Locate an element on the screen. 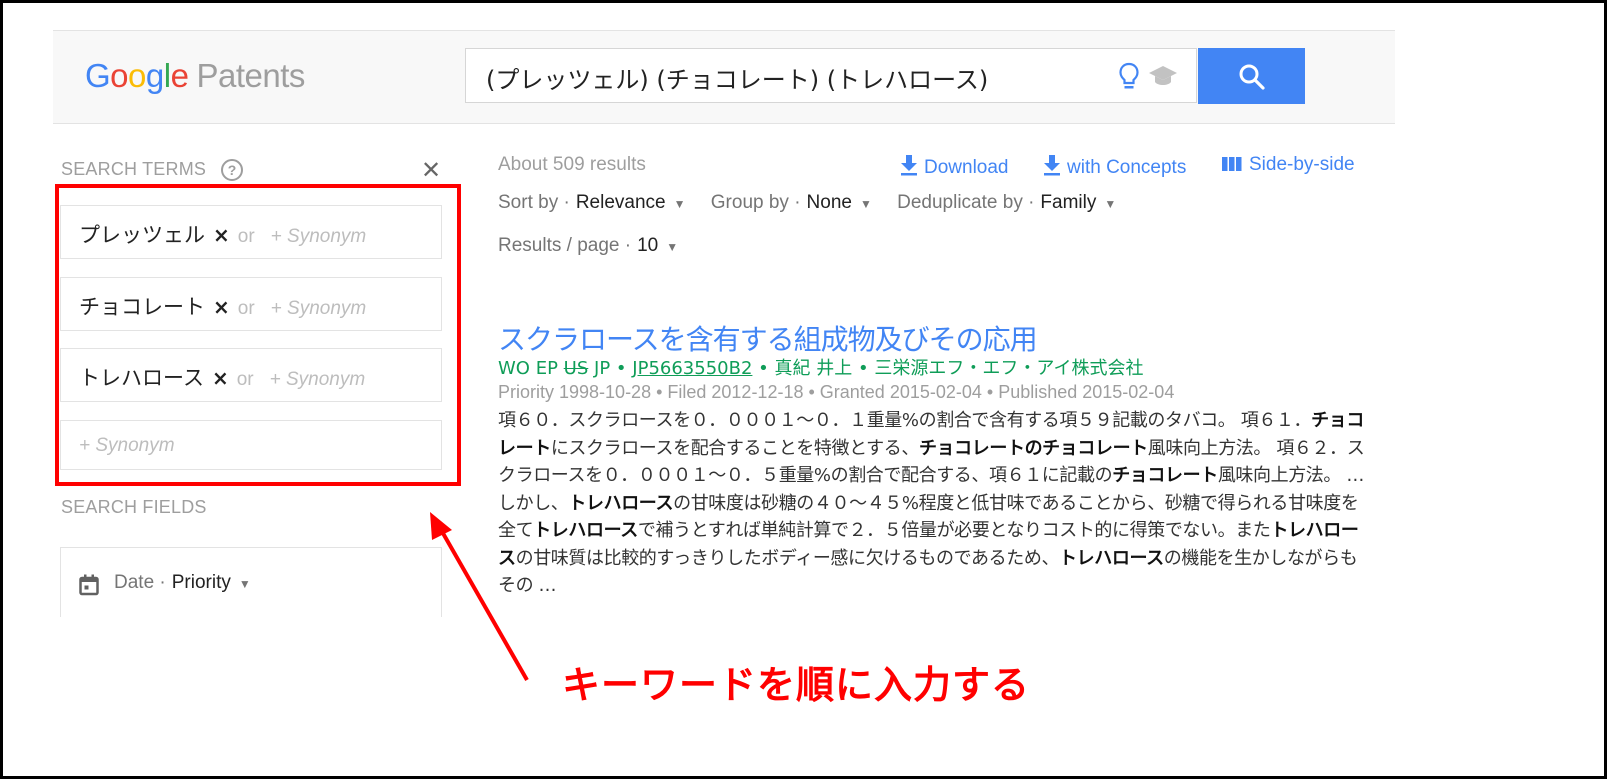 The width and height of the screenshot is (1607, 779). with-concepts-label: with Concepts is located at coordinates (1127, 167).